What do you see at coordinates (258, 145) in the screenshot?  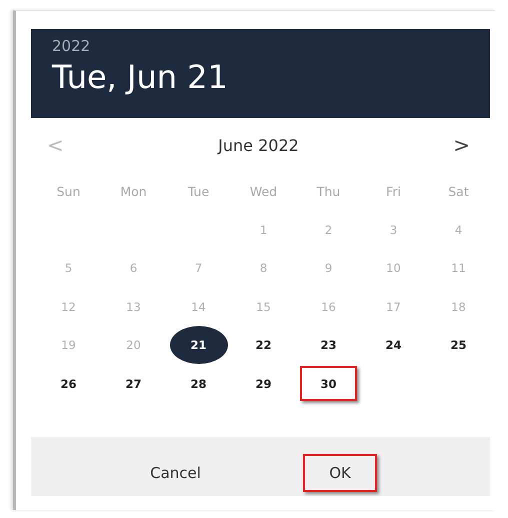 I see `month-title: June 2022` at bounding box center [258, 145].